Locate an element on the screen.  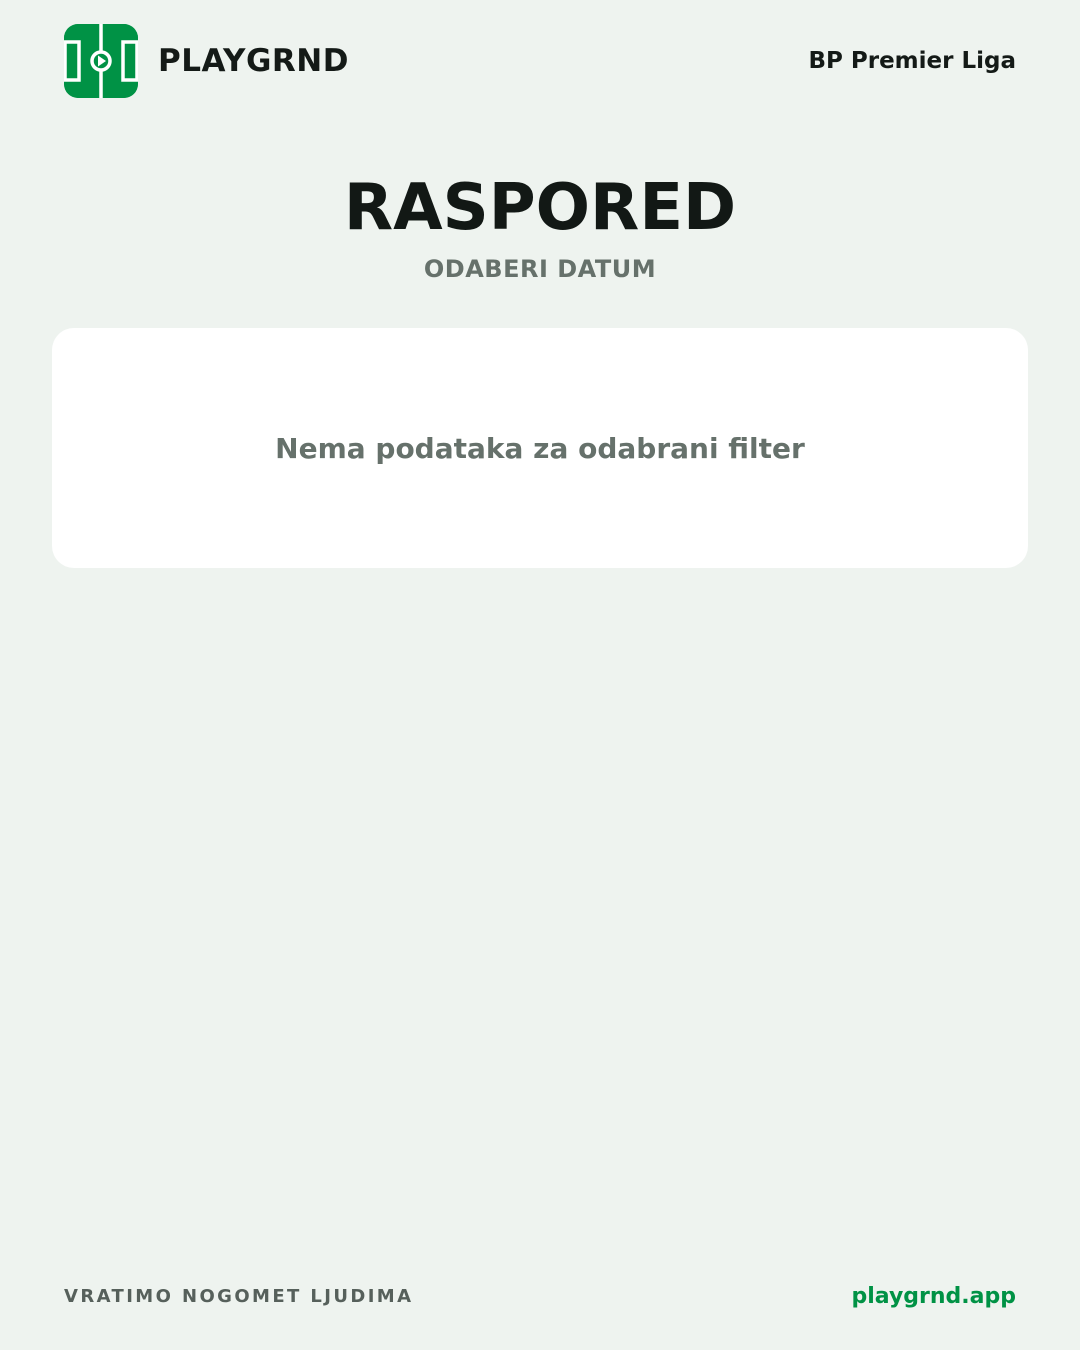
footer: VRATIMO NOGOMET LJUDIMA playgrnd.app is located at coordinates (540, 1296).